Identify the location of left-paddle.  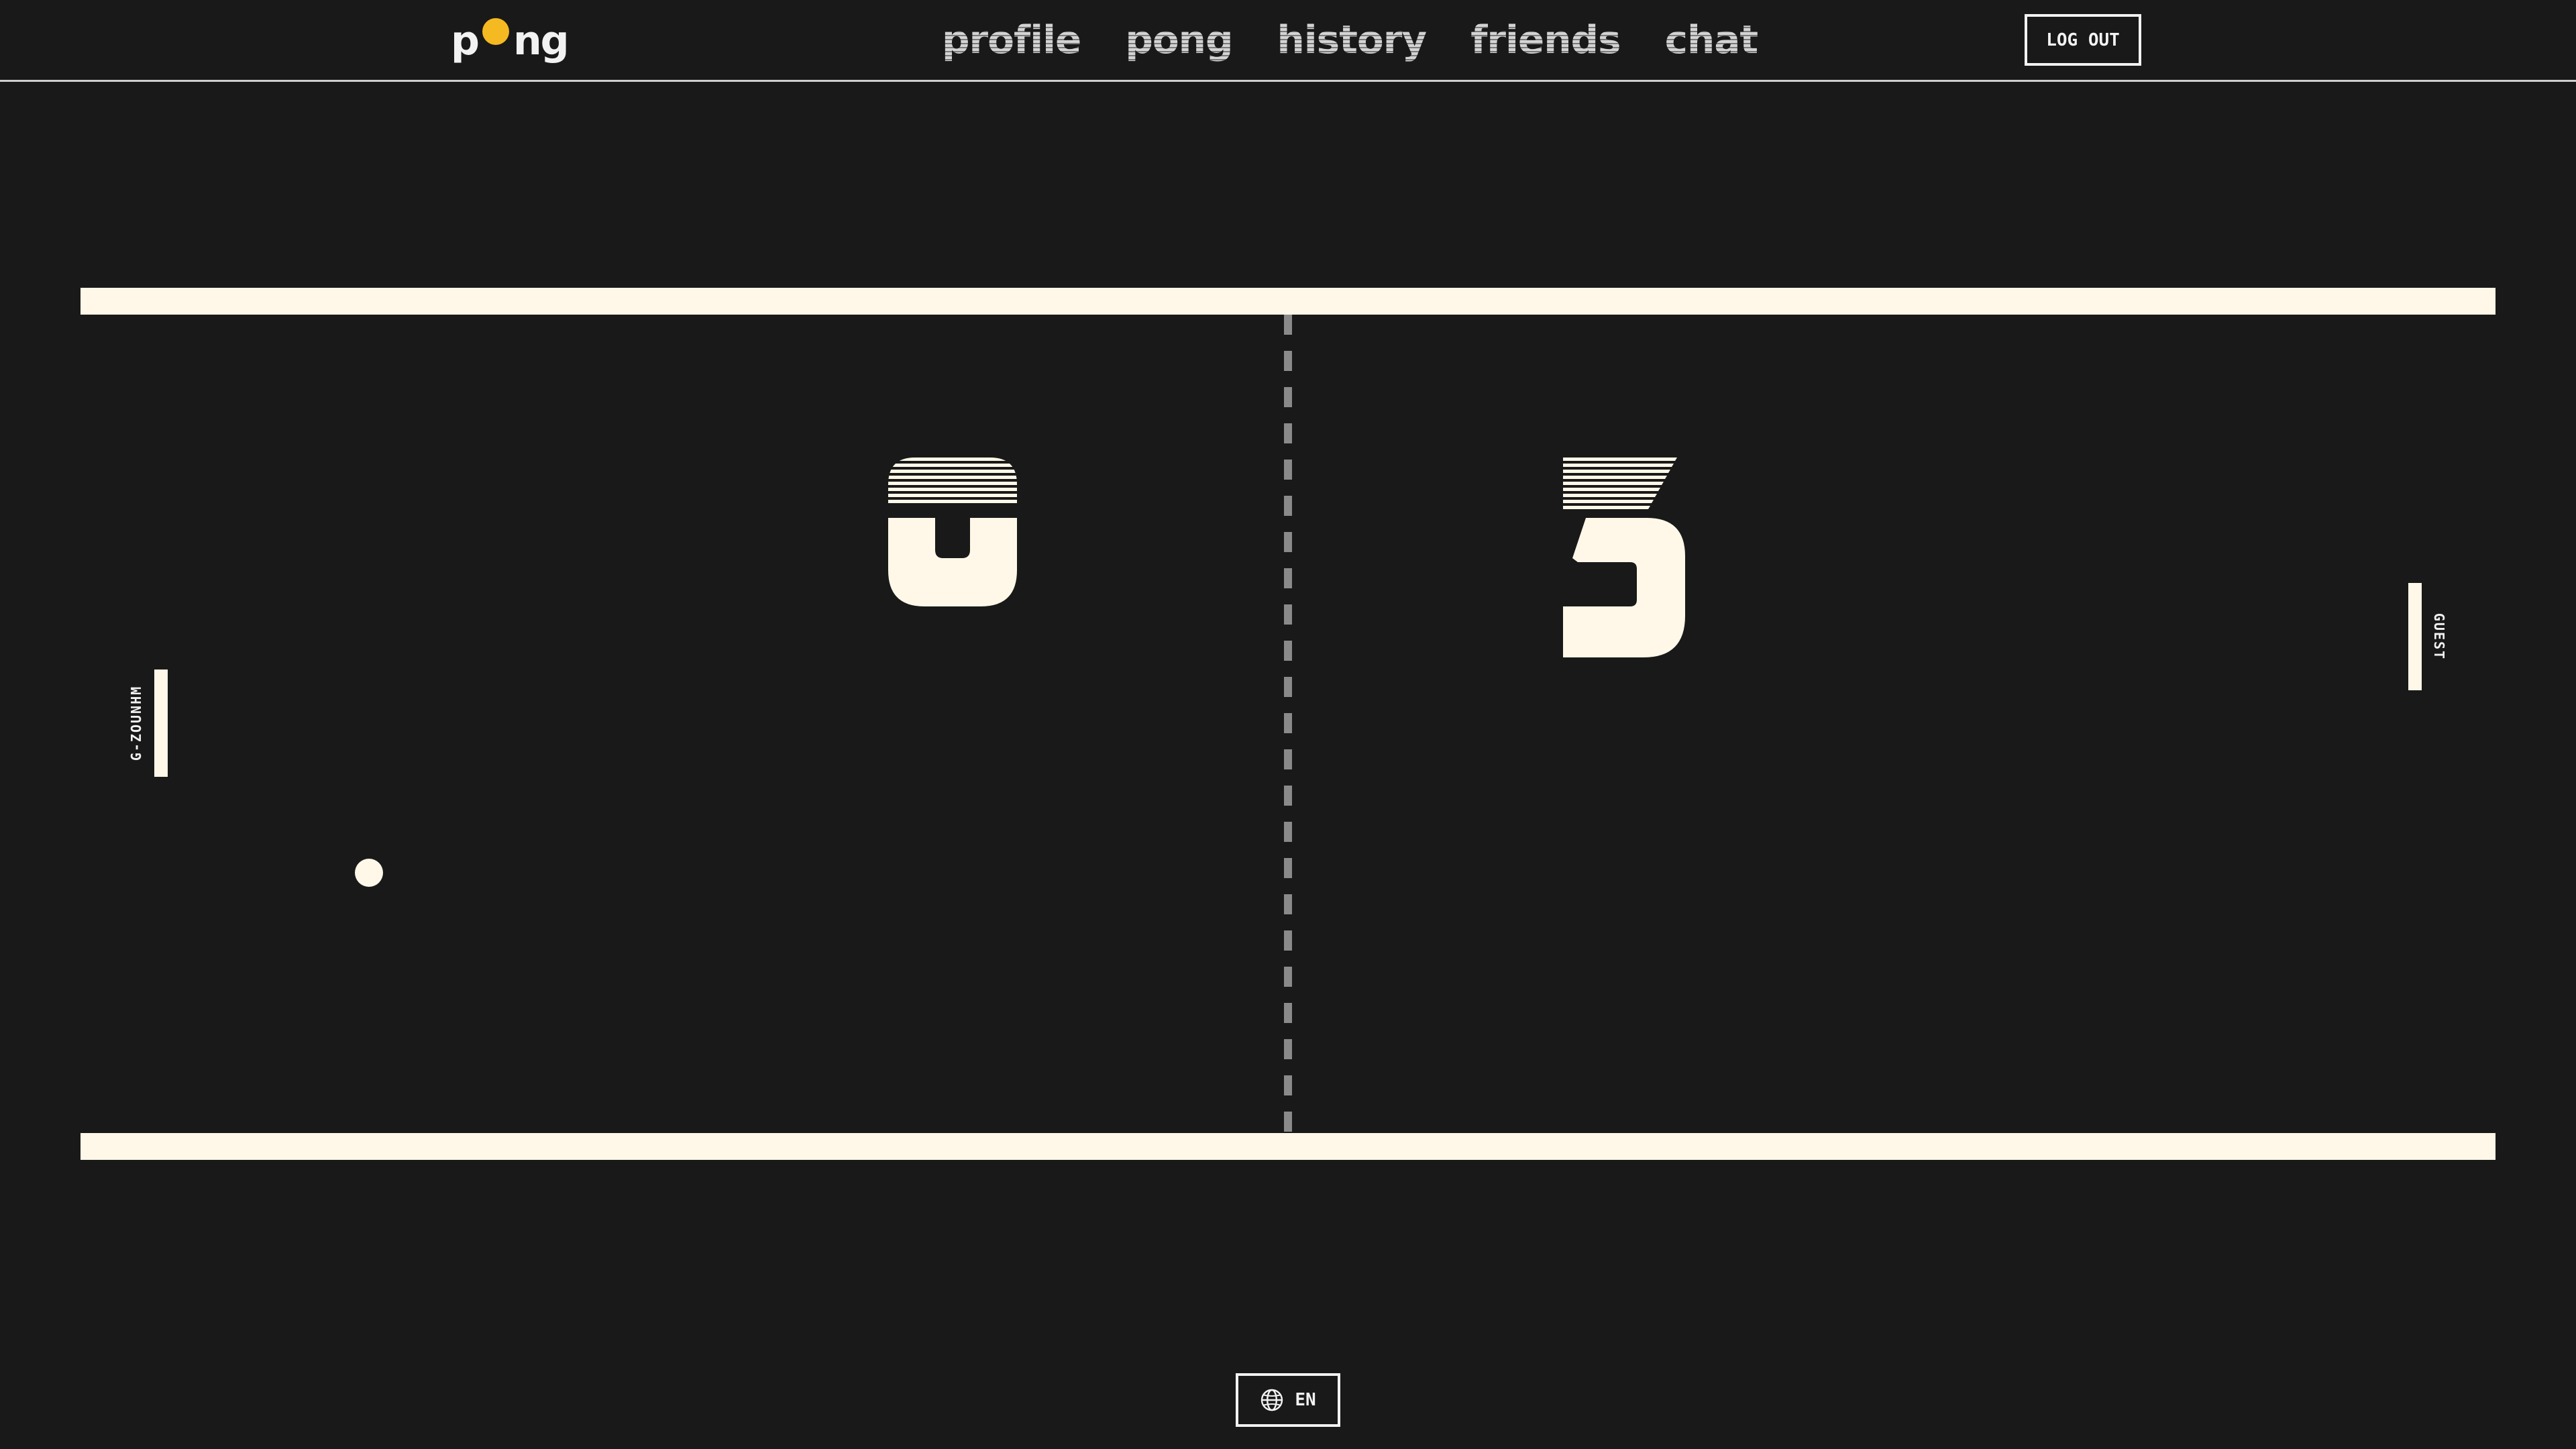
(161, 723).